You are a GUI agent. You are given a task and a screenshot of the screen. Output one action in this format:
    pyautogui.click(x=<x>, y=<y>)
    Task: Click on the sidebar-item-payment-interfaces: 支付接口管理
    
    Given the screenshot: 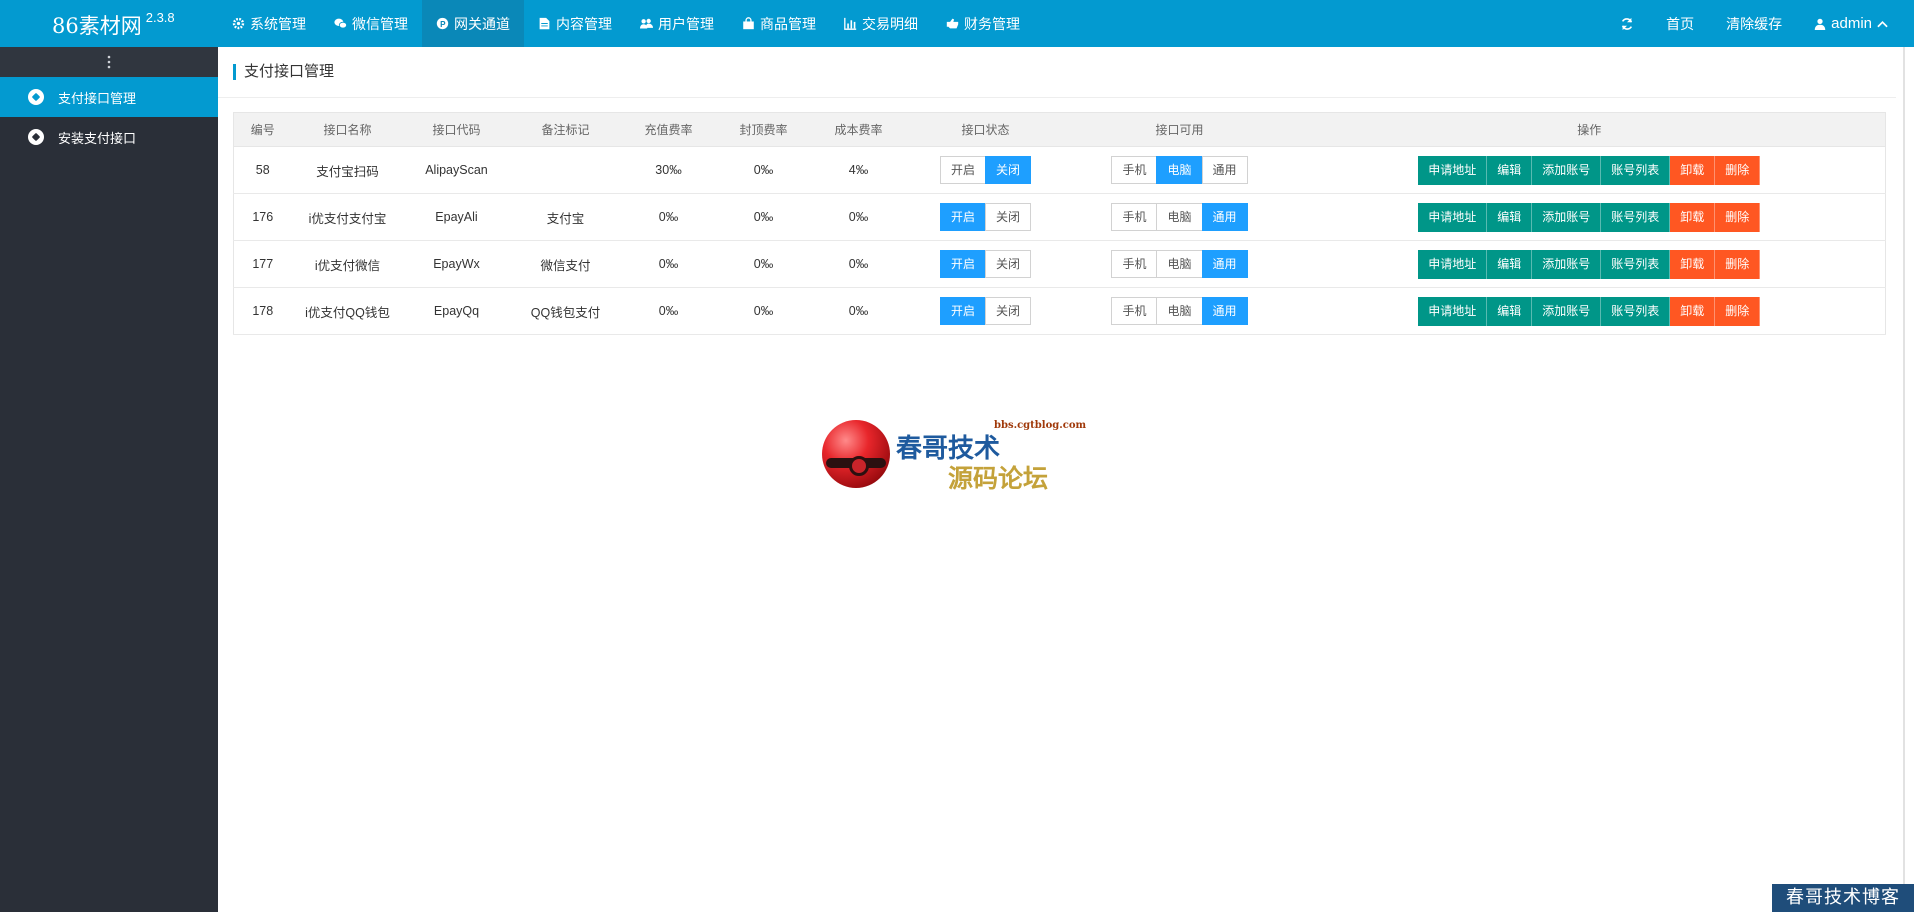 What is the action you would take?
    pyautogui.click(x=109, y=97)
    